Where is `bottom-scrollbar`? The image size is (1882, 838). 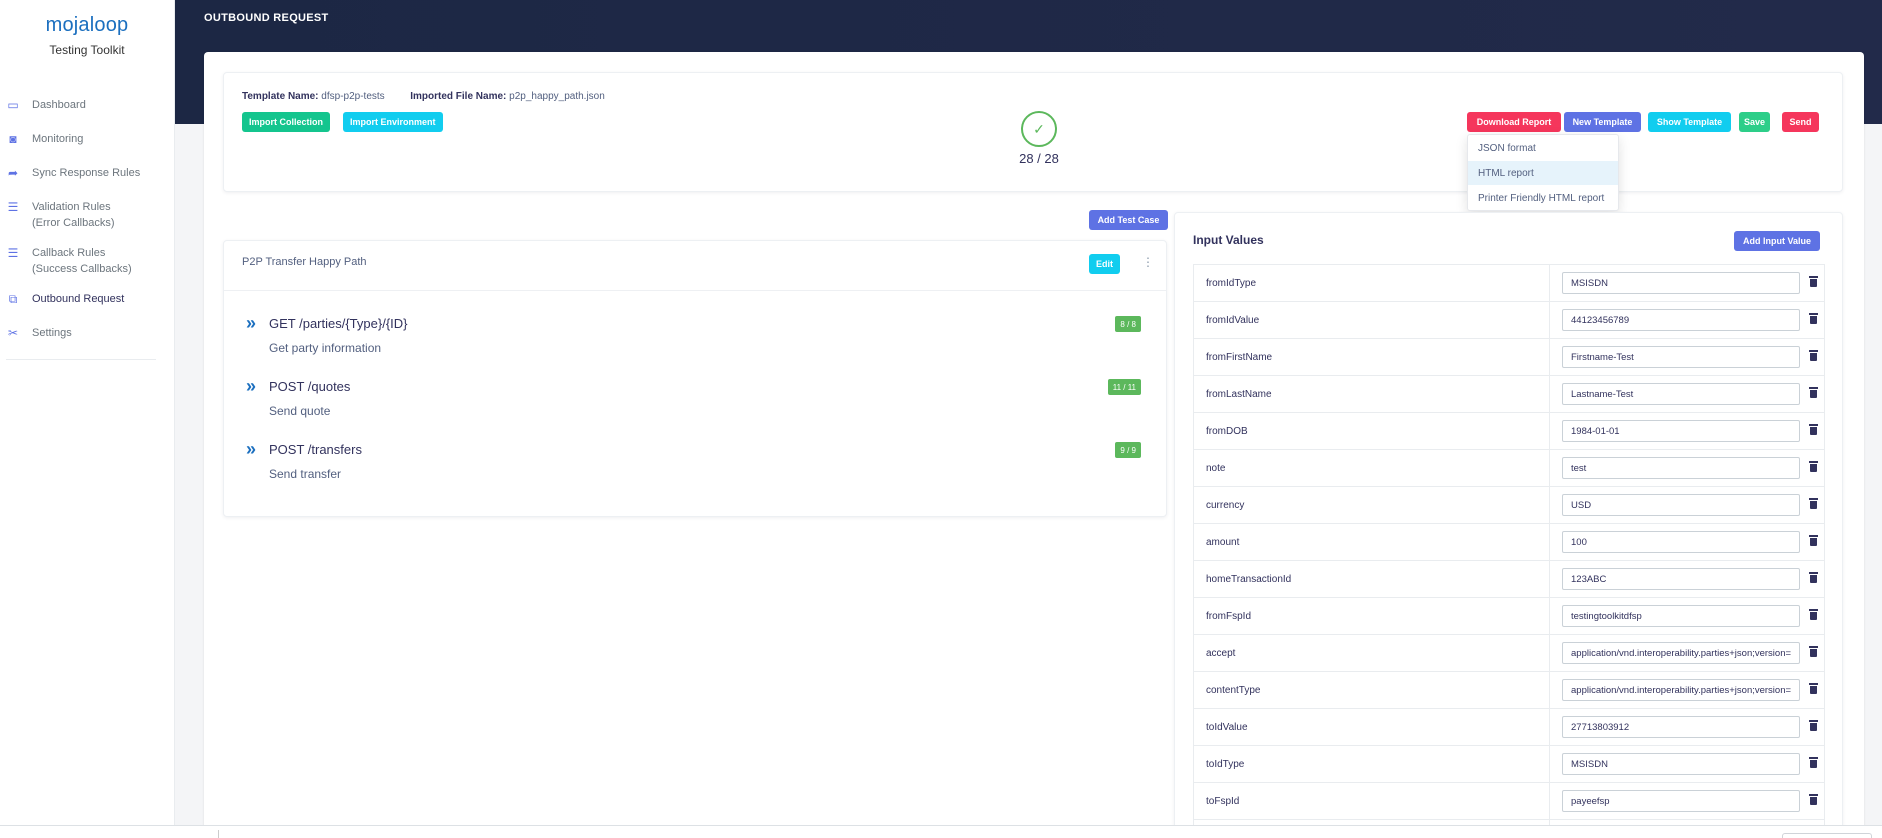 bottom-scrollbar is located at coordinates (941, 831).